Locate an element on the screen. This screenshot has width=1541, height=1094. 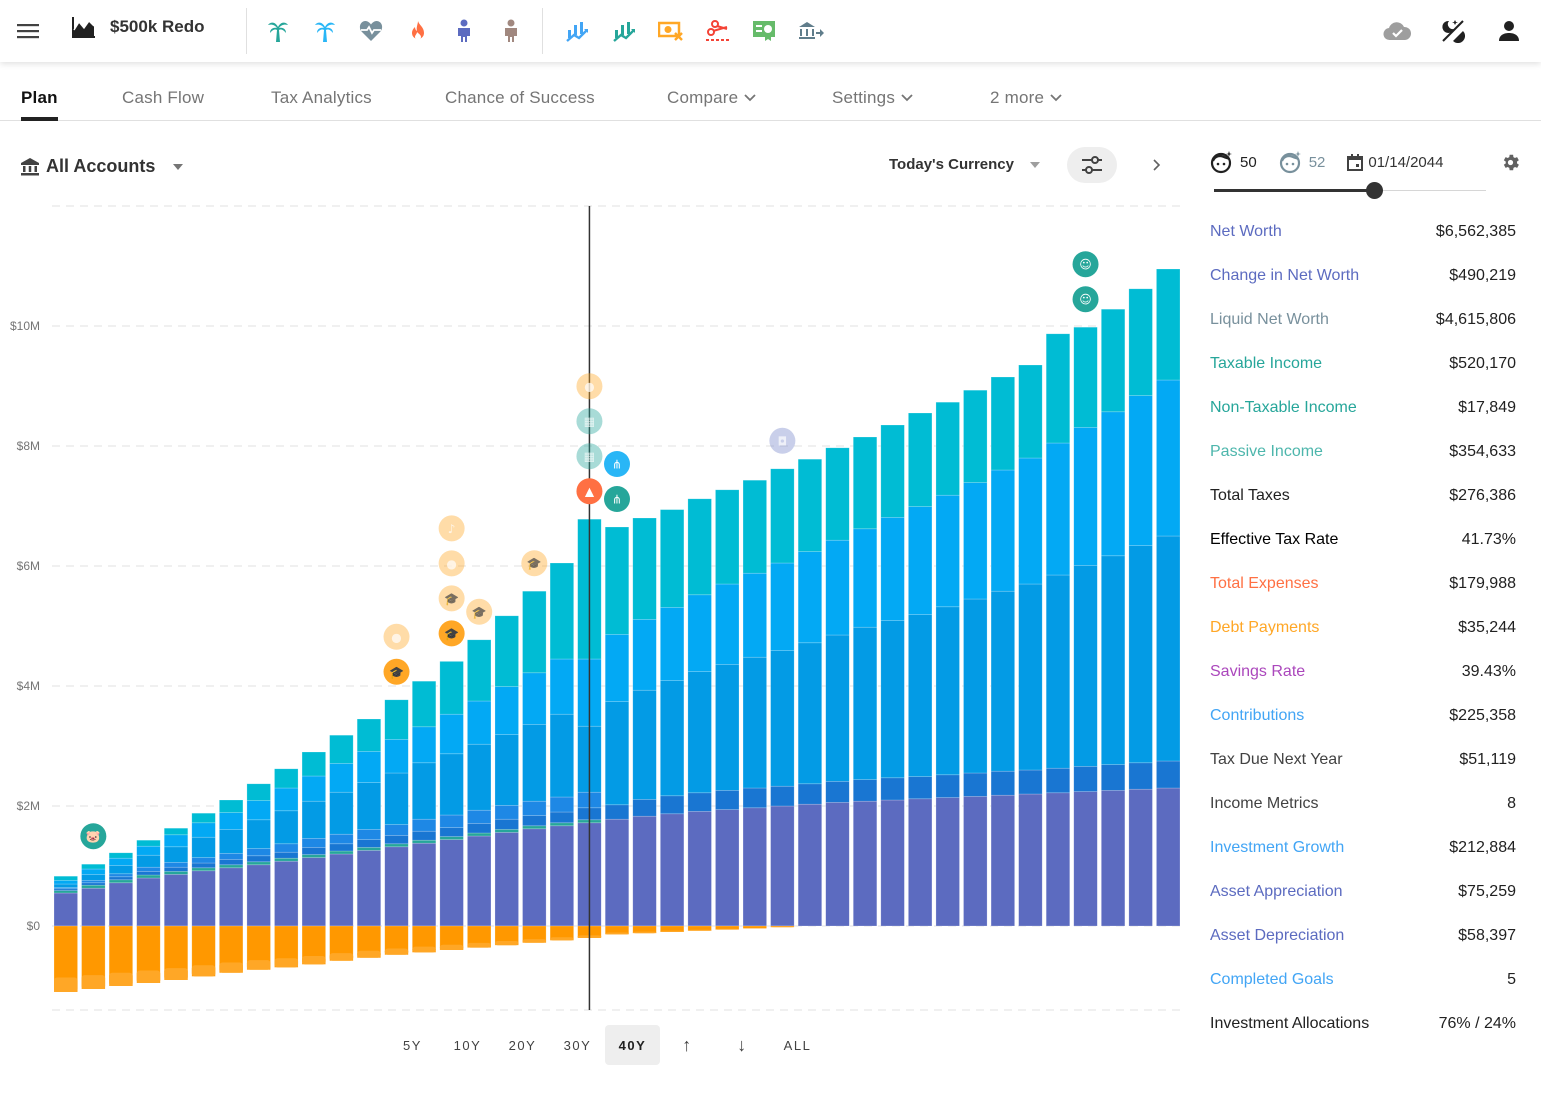
currency-selector: Today's Currency is located at coordinates (964, 164).